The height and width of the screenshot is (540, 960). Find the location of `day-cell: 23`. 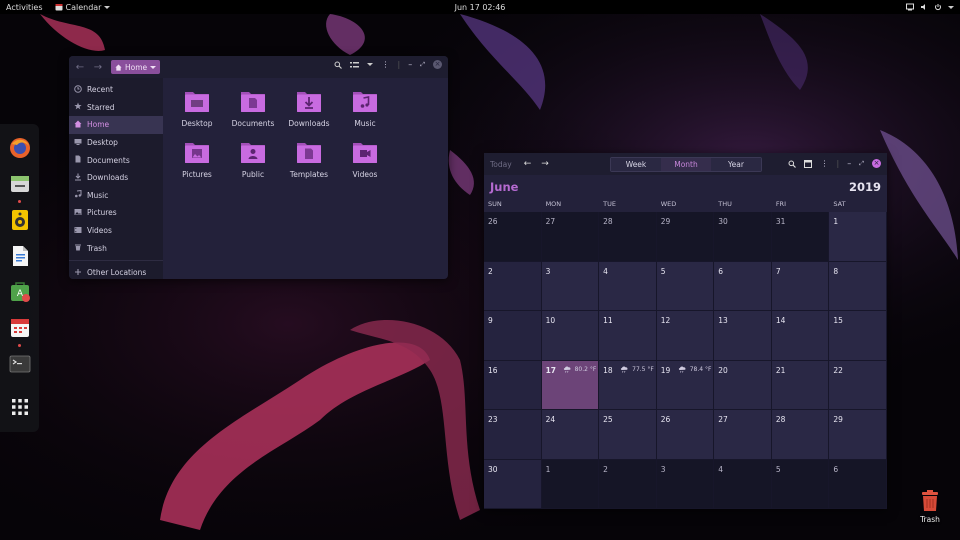

day-cell: 23 is located at coordinates (513, 435).